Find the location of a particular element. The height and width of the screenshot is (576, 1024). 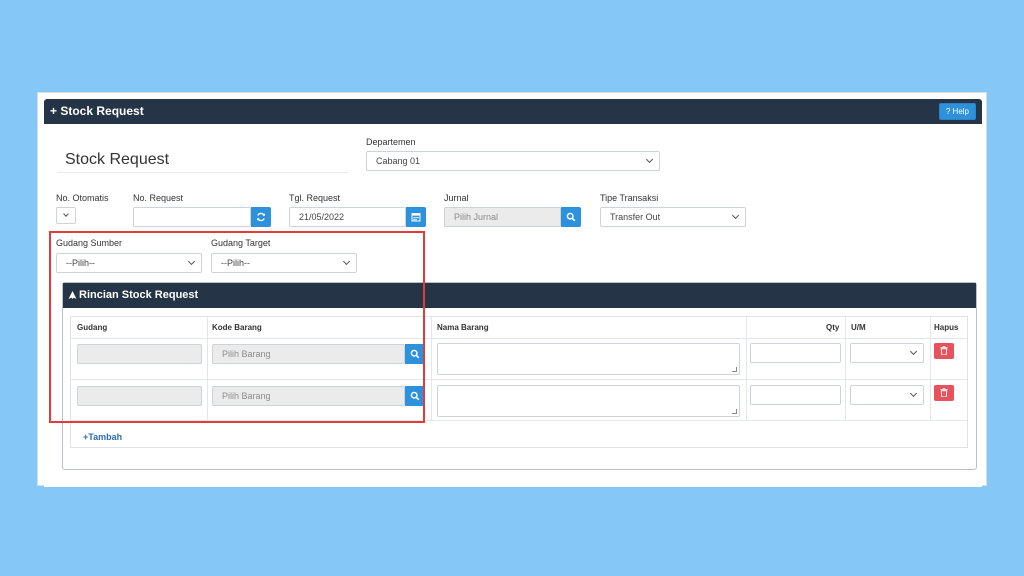

rincian-title: Rincian Stock Request is located at coordinates (133, 295).